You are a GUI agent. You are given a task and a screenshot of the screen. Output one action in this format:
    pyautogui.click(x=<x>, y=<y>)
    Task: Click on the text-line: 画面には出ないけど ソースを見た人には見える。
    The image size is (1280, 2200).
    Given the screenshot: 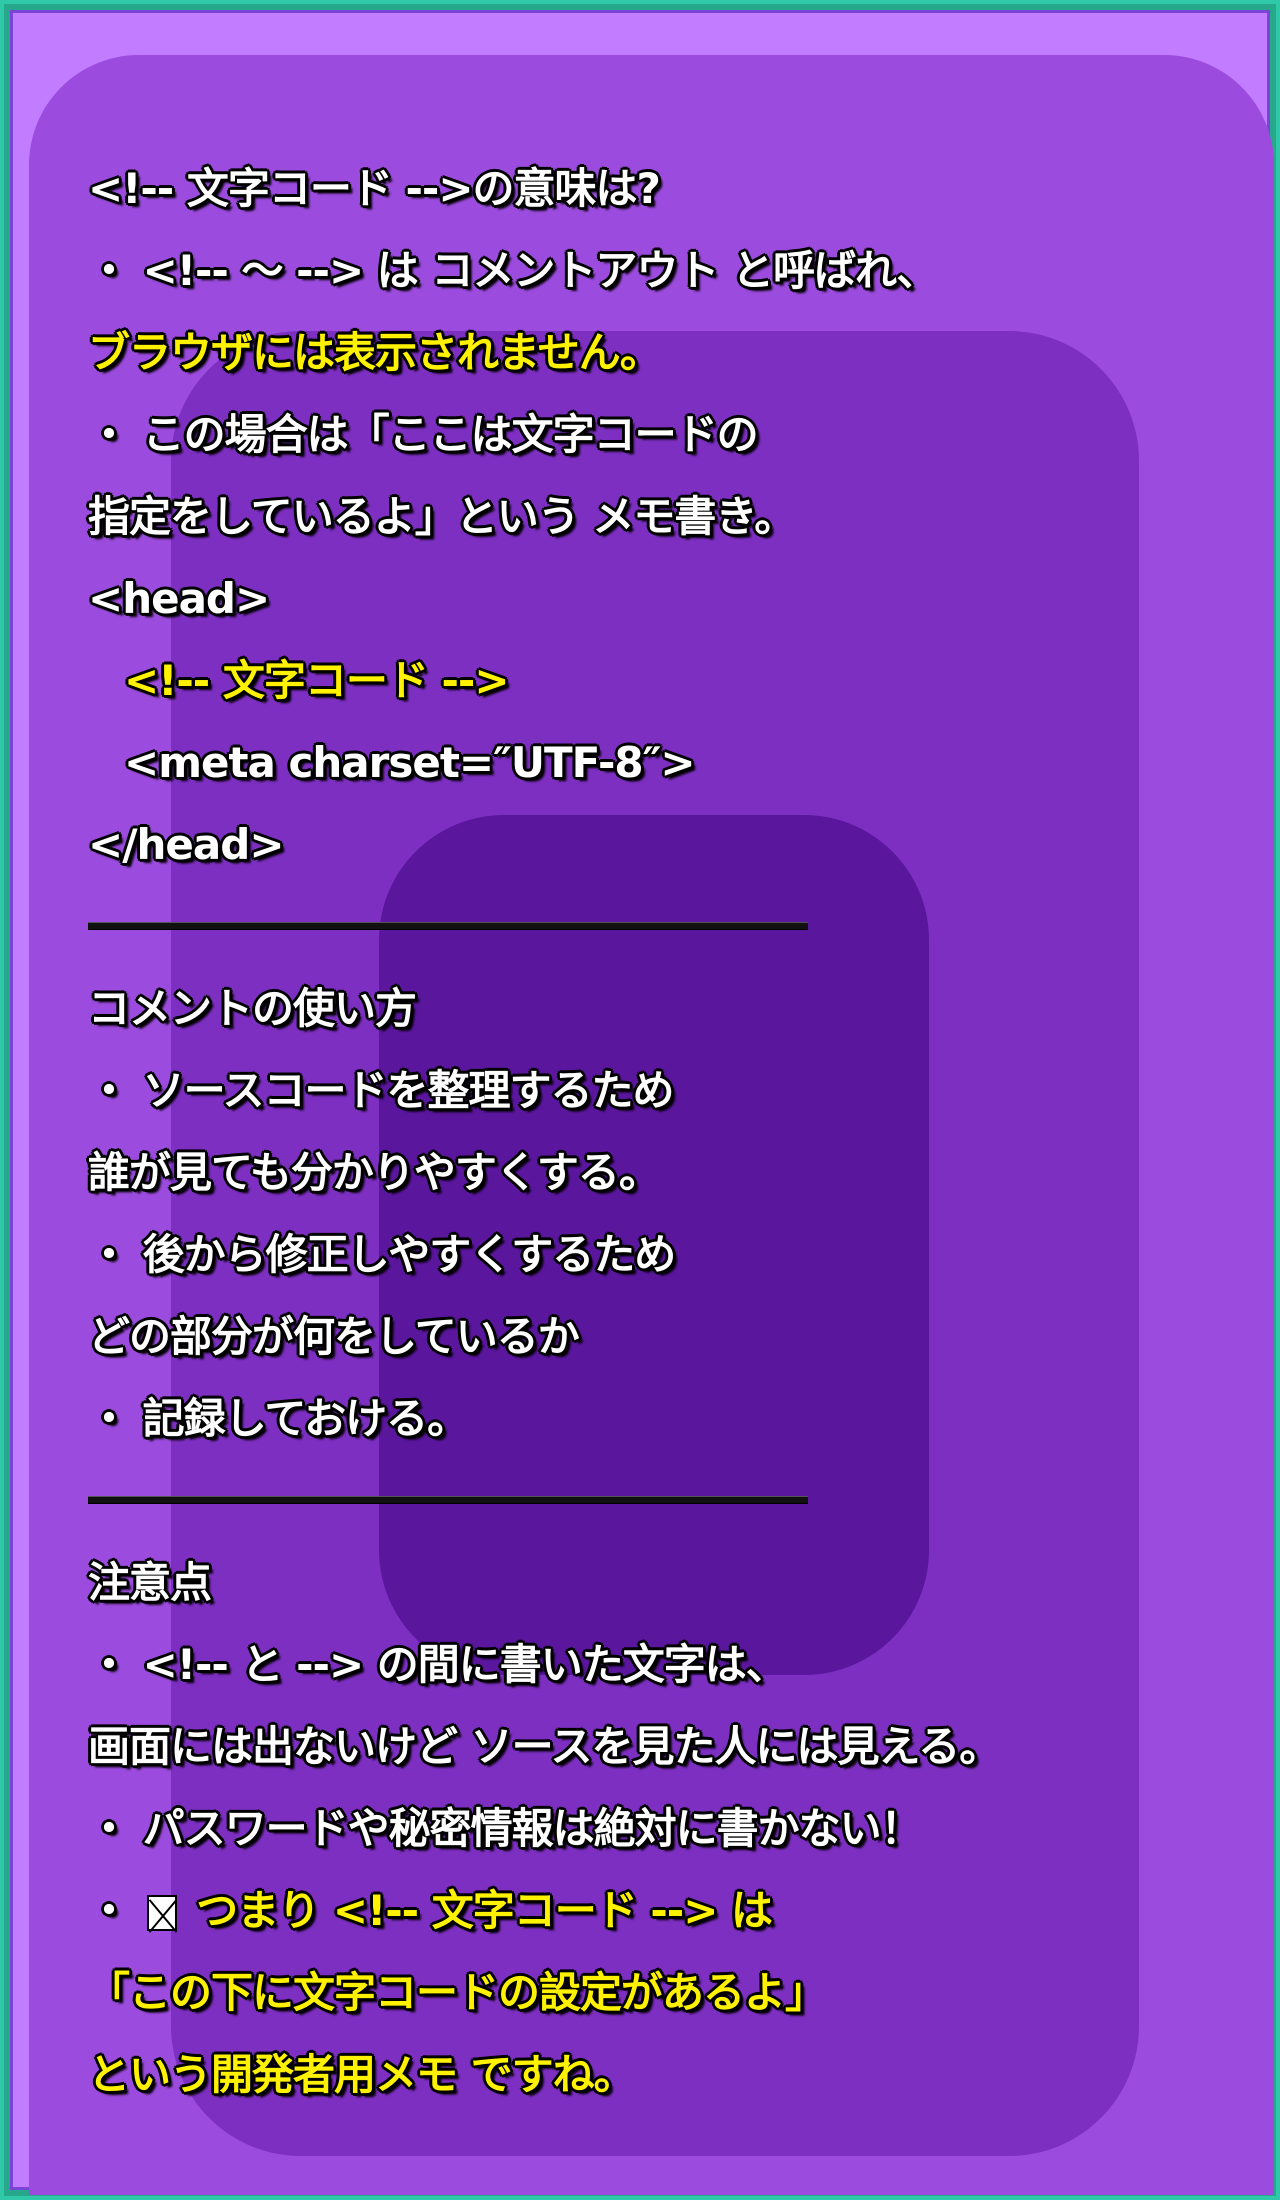 What is the action you would take?
    pyautogui.click(x=544, y=1746)
    